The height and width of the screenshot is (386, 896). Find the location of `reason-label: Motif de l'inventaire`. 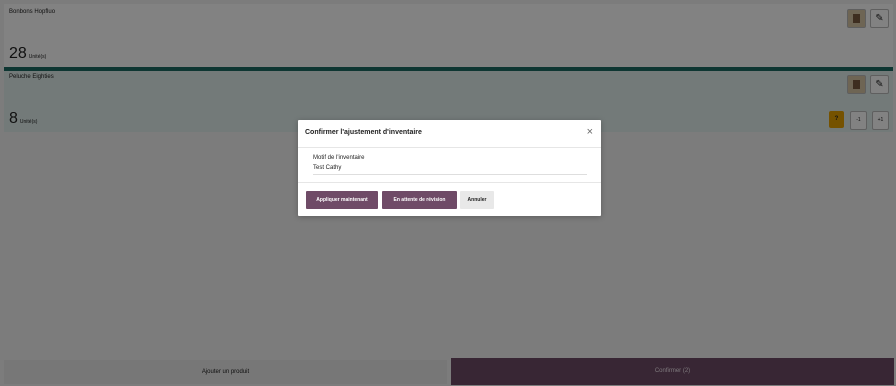

reason-label: Motif de l'inventaire is located at coordinates (339, 158).